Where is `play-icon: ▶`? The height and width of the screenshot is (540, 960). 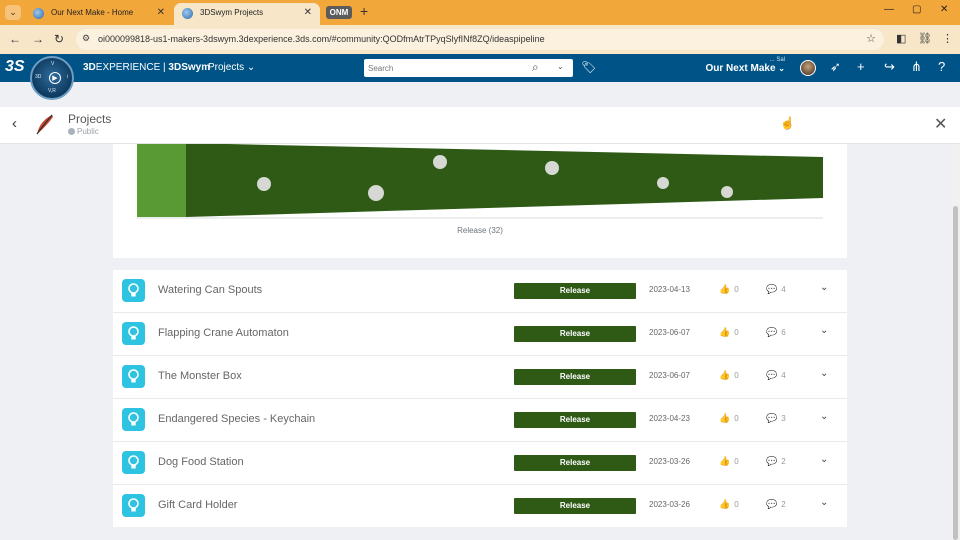 play-icon: ▶ is located at coordinates (55, 78).